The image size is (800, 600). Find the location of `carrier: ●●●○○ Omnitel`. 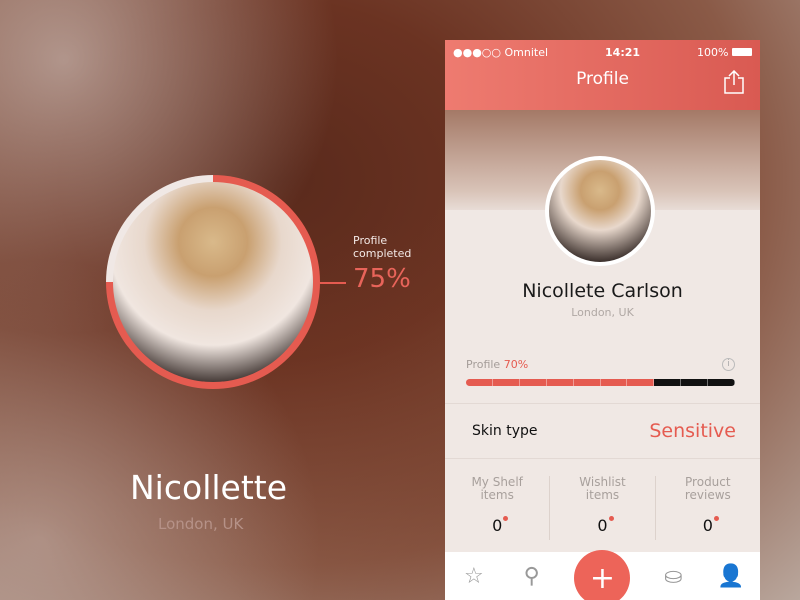

carrier: ●●●○○ Omnitel is located at coordinates (501, 52).